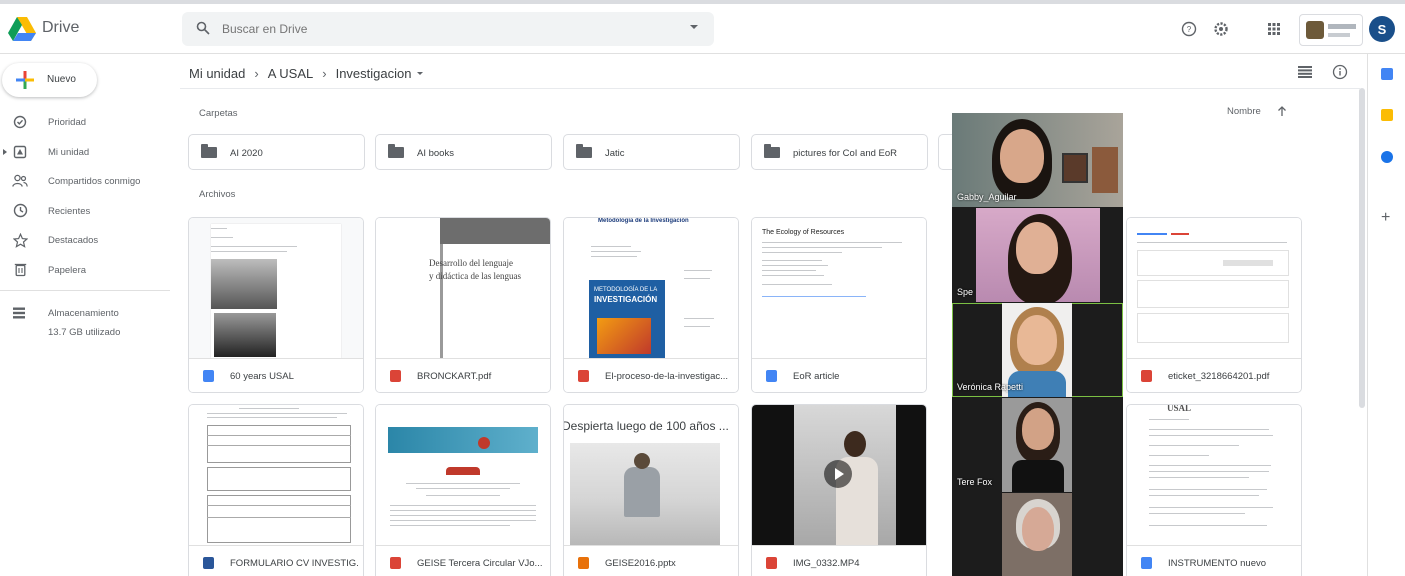 The image size is (1405, 576). Describe the element at coordinates (1037, 445) in the screenshot. I see `participant-tile: Tere Fox` at that location.